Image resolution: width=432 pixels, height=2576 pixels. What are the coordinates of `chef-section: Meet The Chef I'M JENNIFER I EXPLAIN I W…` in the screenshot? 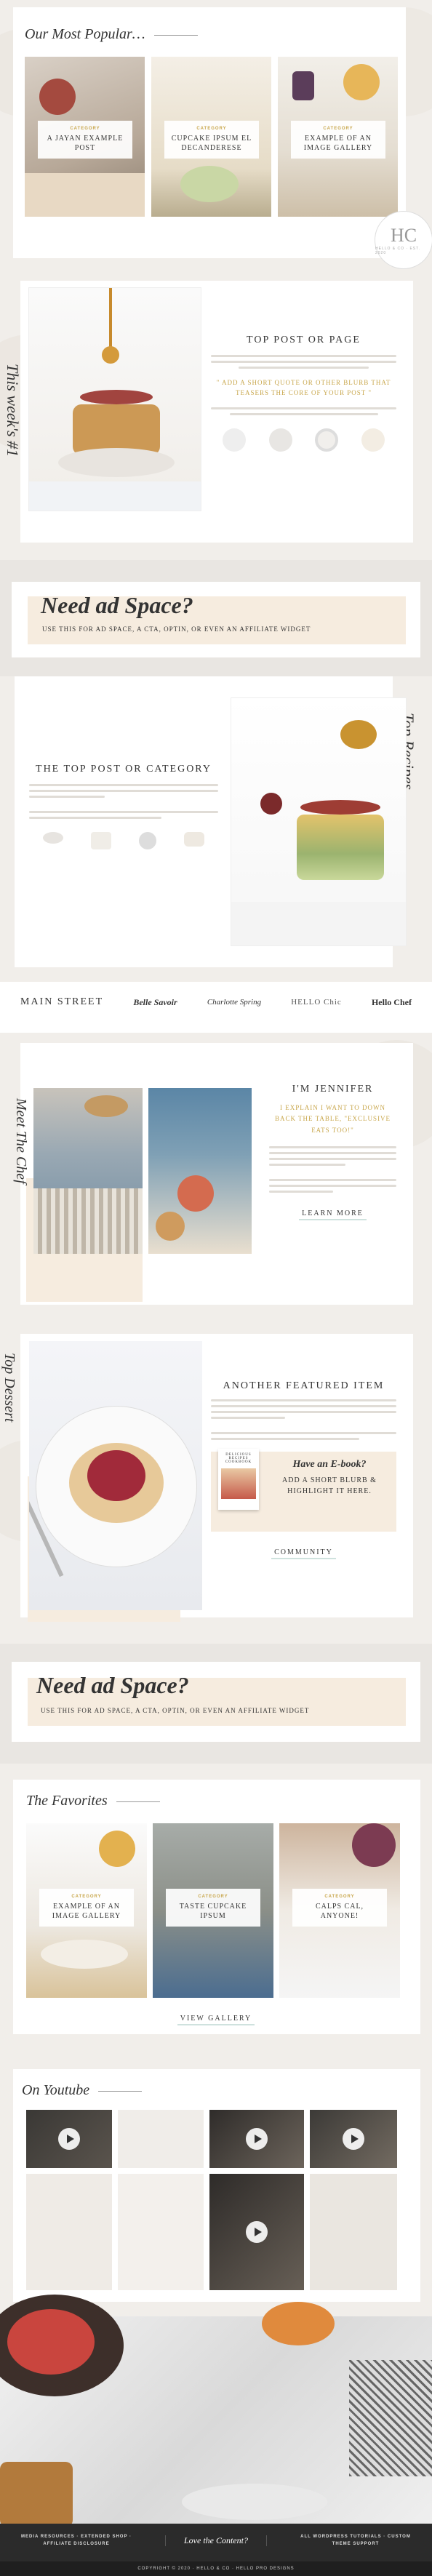 It's located at (216, 1178).